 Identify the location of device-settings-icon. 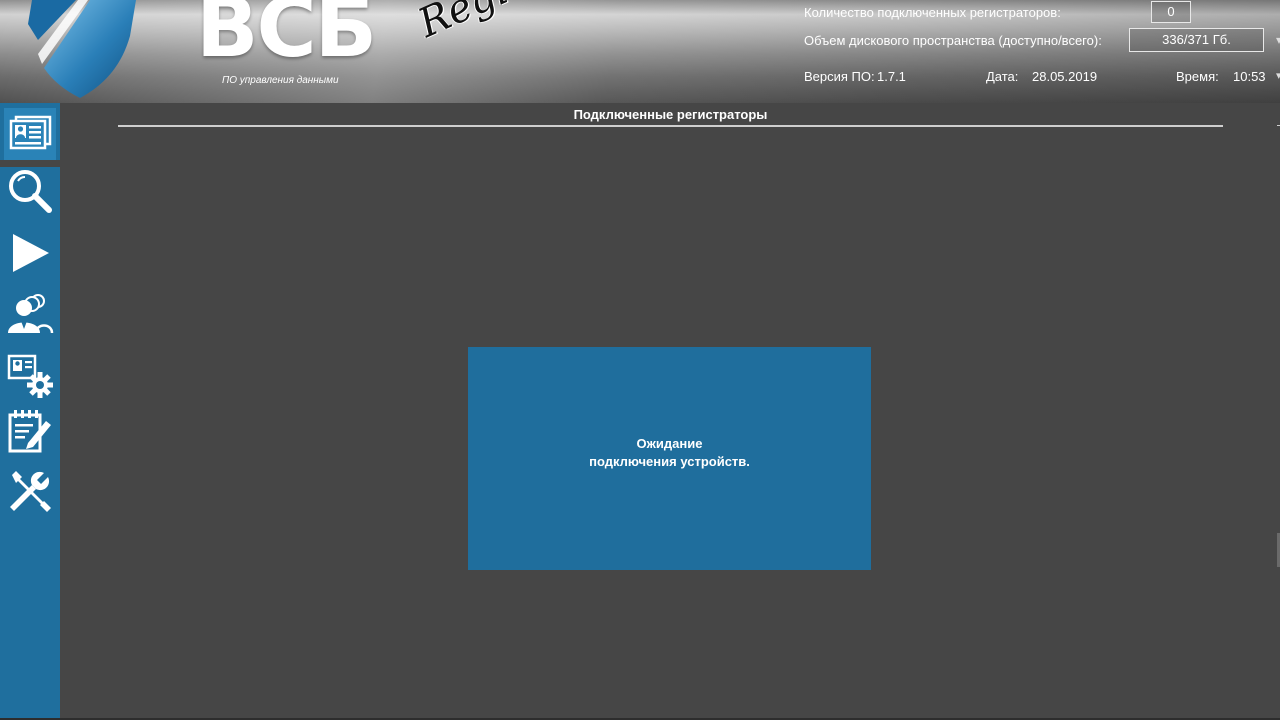
(30, 376).